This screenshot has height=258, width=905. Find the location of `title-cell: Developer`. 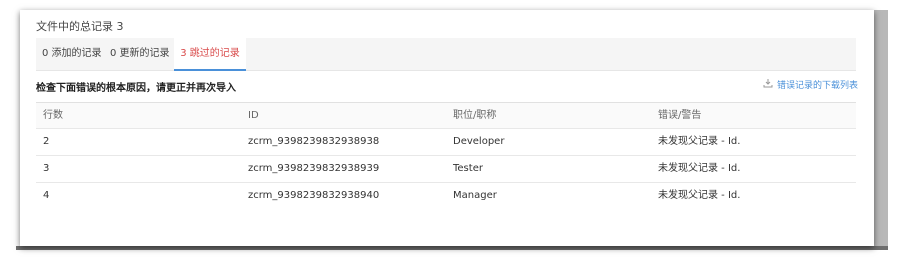

title-cell: Developer is located at coordinates (479, 141).